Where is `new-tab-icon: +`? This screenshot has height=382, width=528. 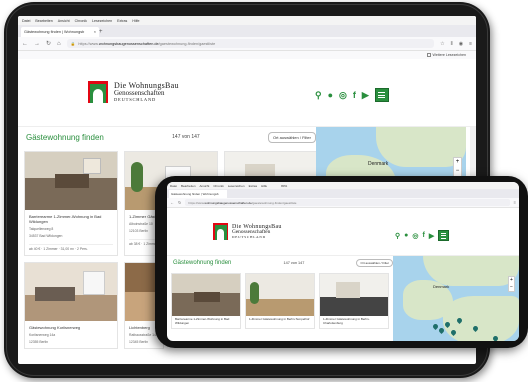
new-tab-icon: + is located at coordinates (101, 32).